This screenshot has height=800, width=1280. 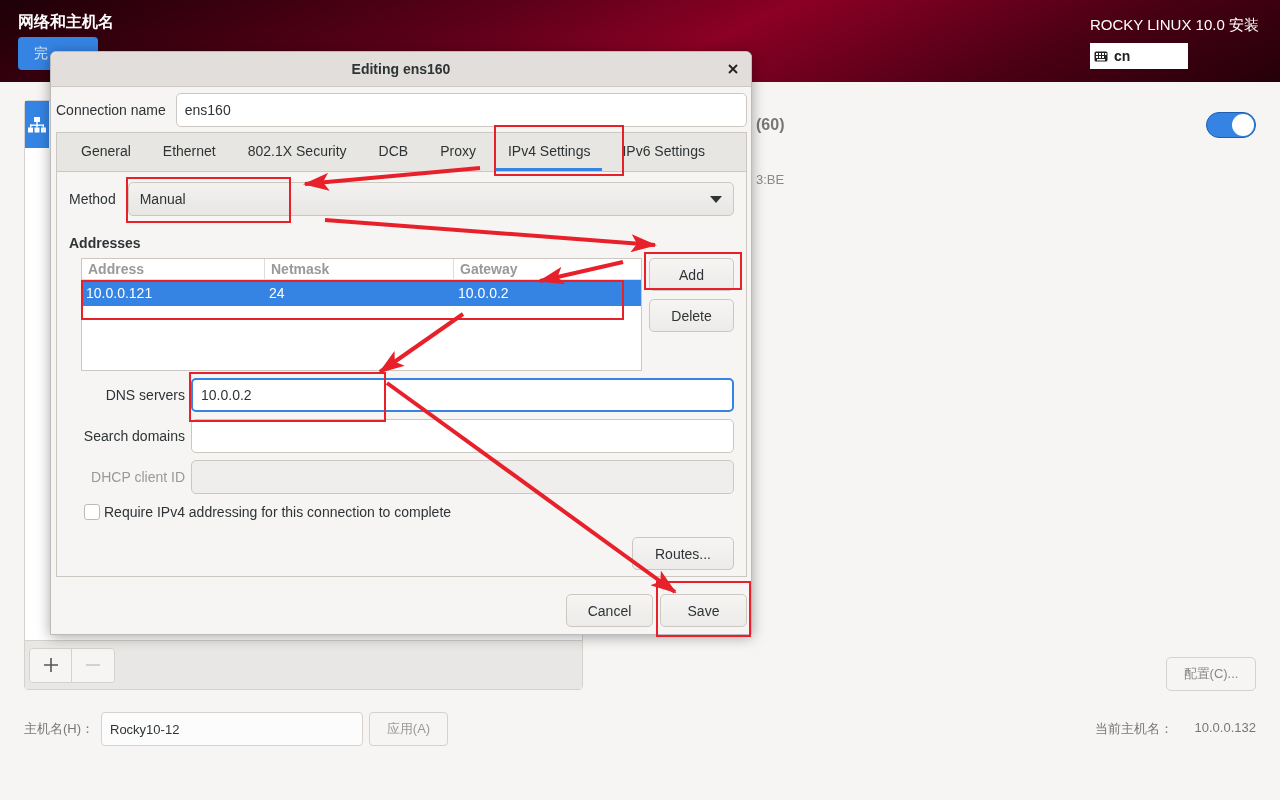 What do you see at coordinates (66, 22) in the screenshot?
I see `page-title: 网络和主机名` at bounding box center [66, 22].